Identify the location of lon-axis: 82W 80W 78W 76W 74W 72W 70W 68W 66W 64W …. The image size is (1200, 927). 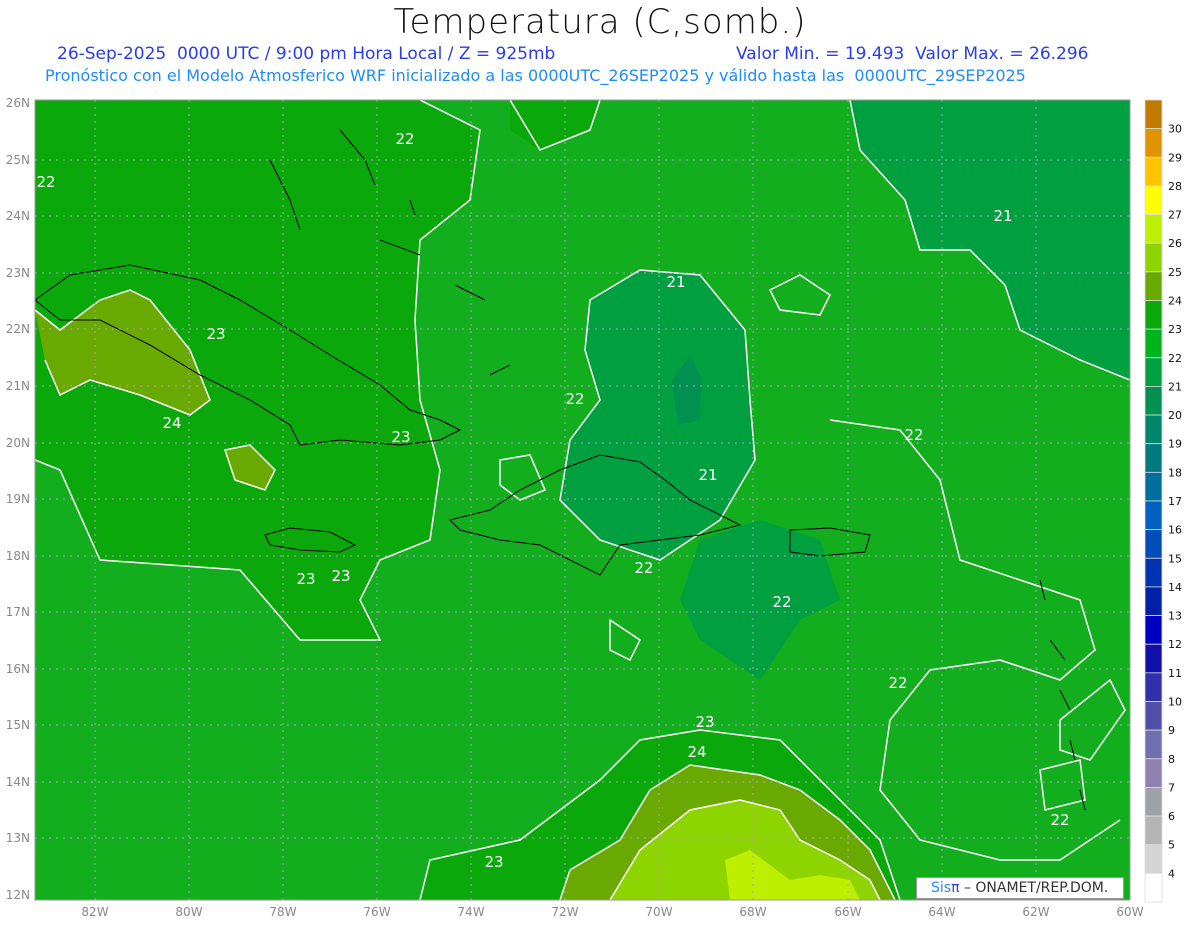
(612, 912).